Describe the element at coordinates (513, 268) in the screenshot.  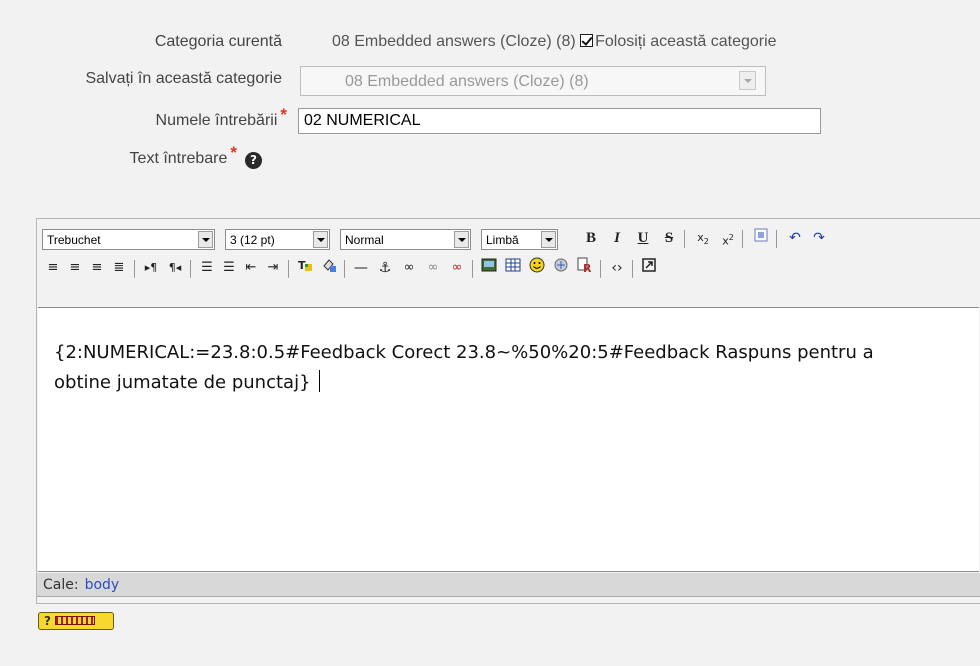
I see `table-icon` at that location.